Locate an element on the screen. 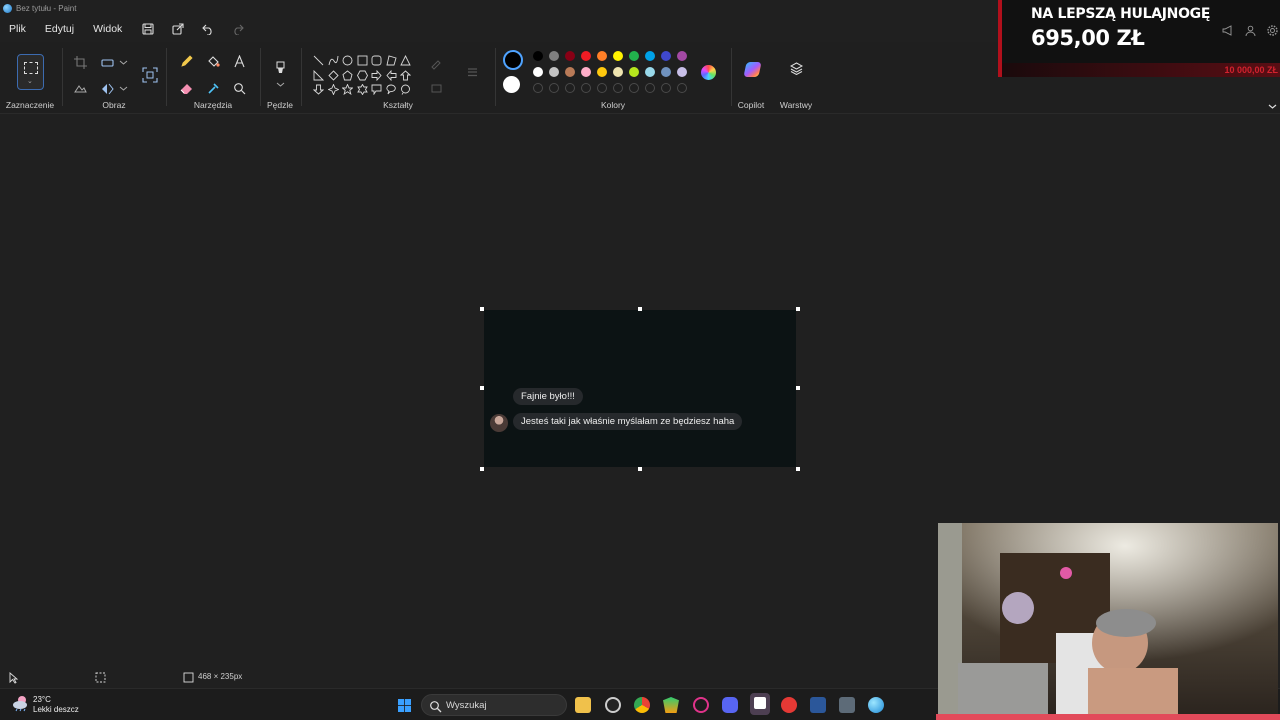  line-shape-icon is located at coordinates (318, 59).